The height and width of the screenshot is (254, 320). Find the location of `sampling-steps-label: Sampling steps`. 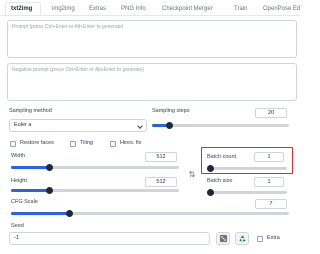

sampling-steps-label: Sampling steps is located at coordinates (171, 111).